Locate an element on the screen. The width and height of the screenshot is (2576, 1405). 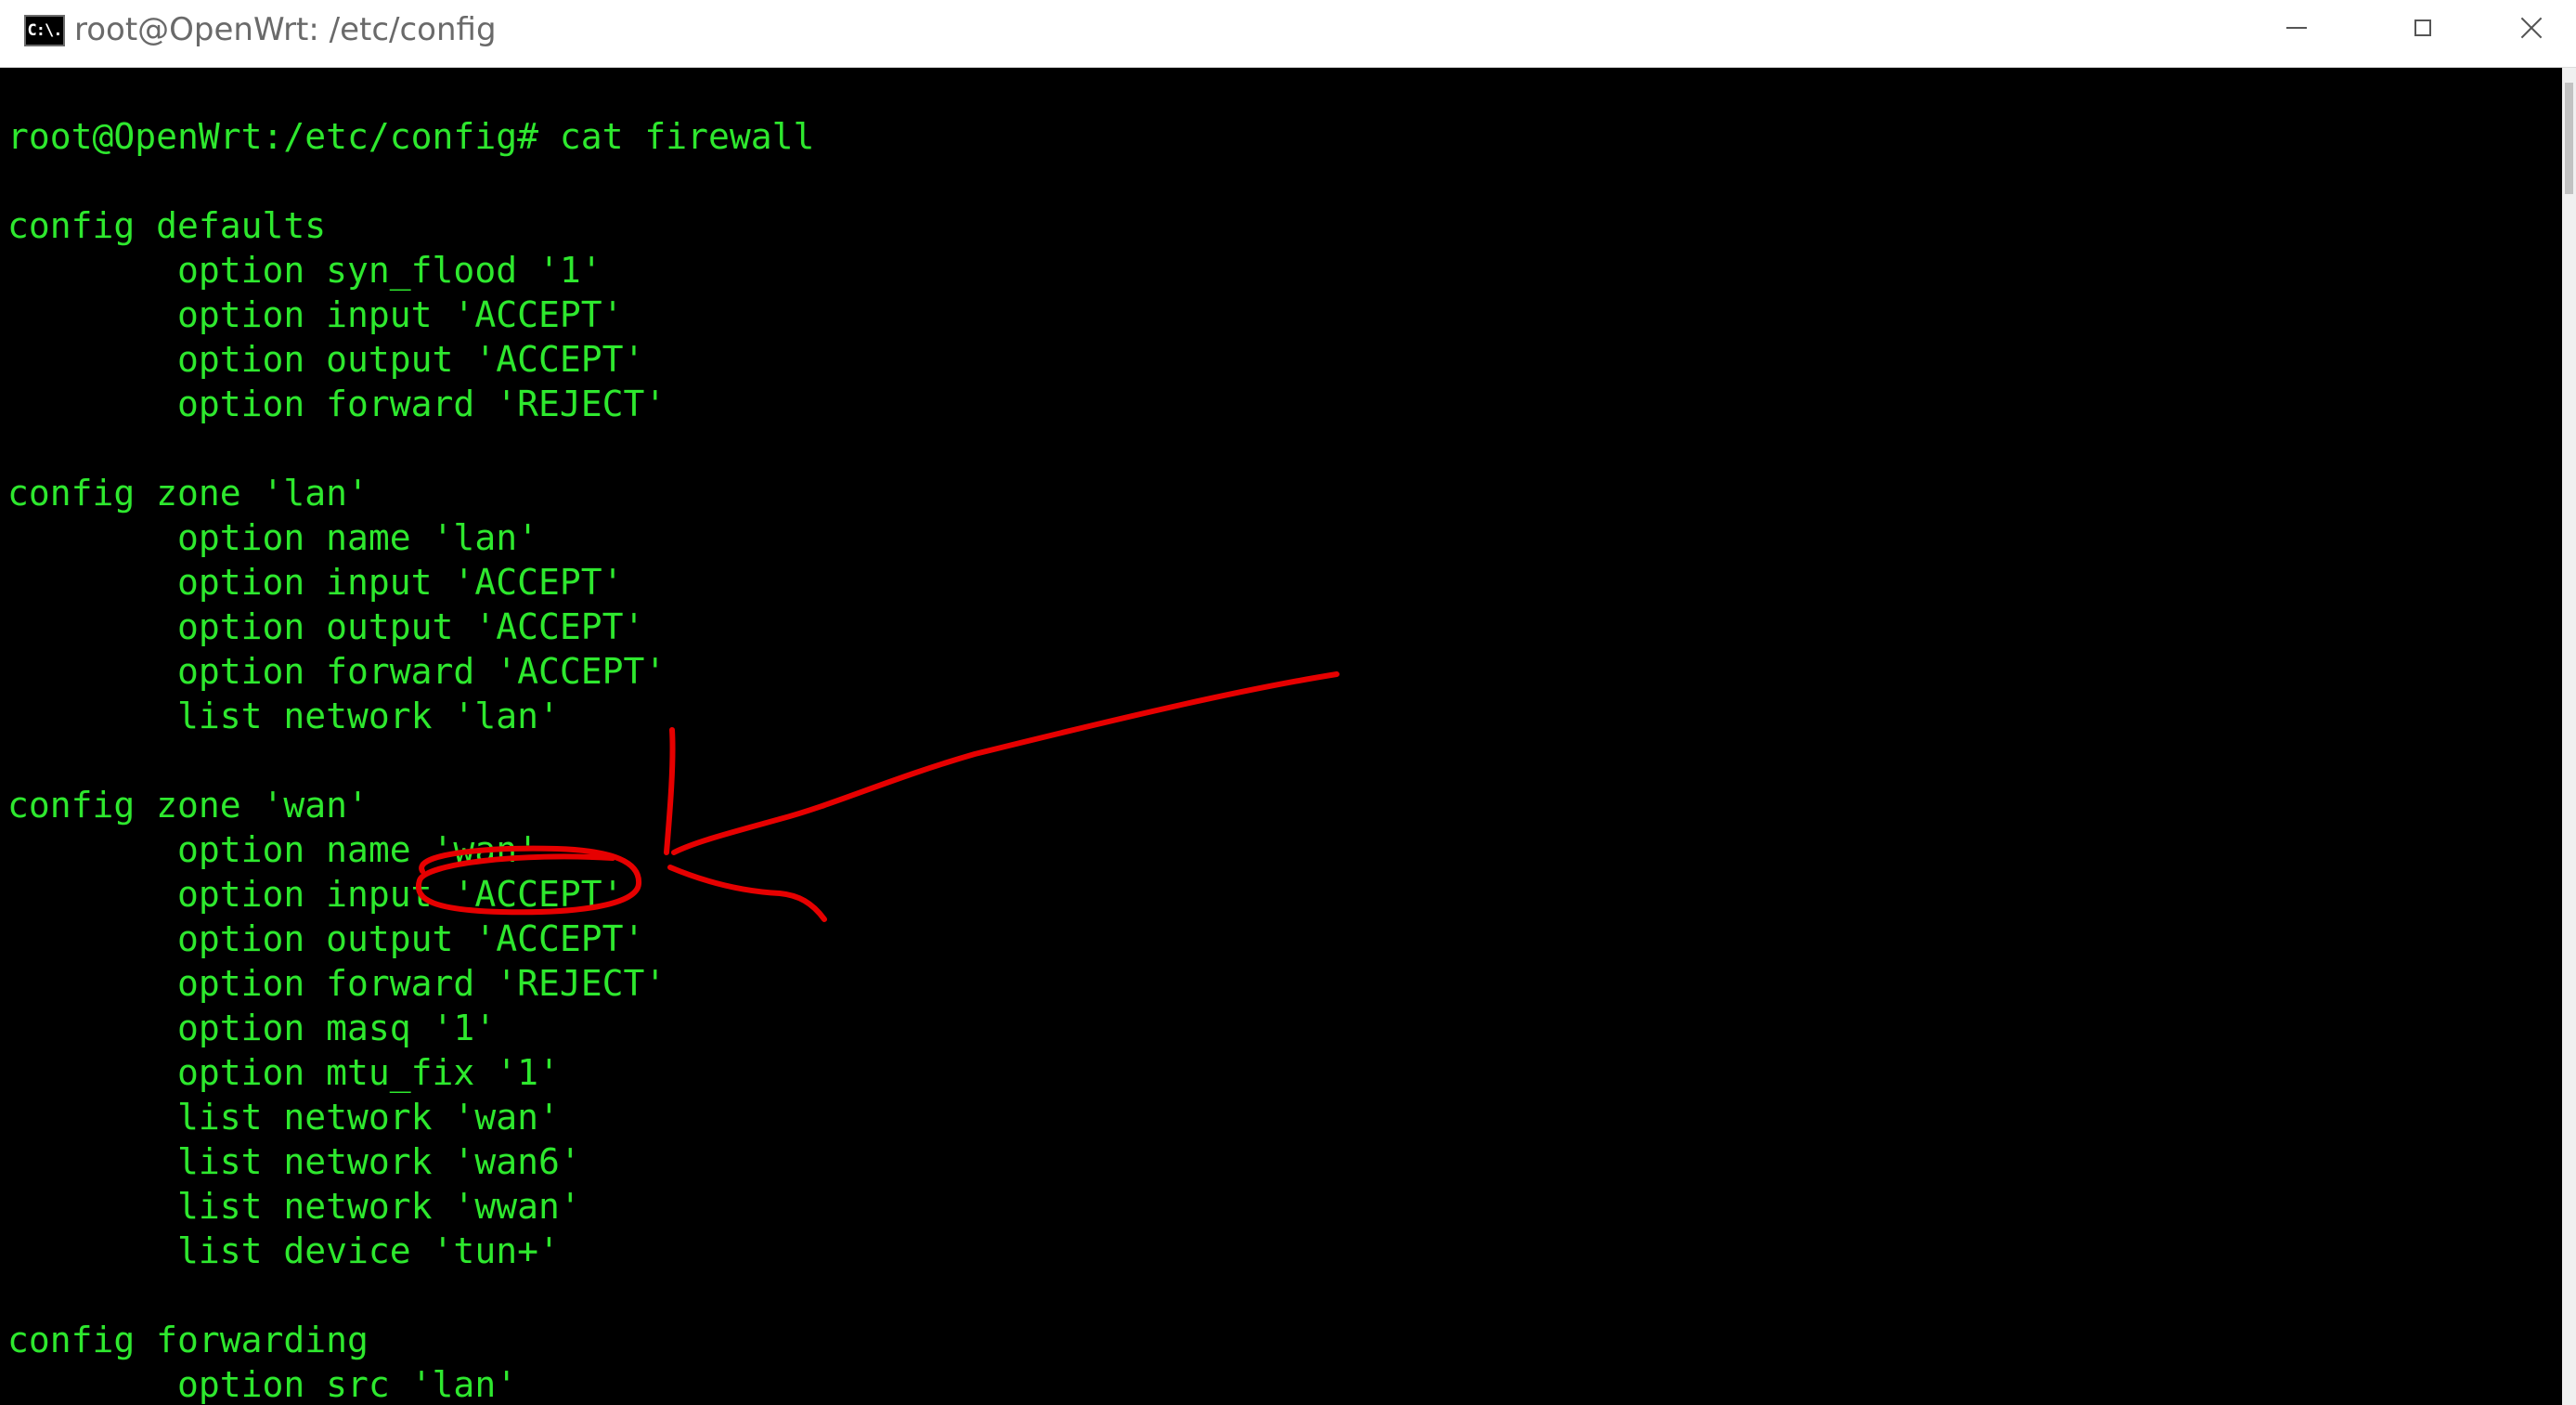
close-icon is located at coordinates (2531, 28).